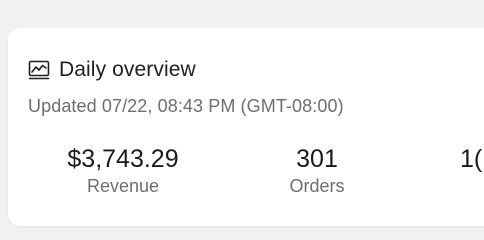  Describe the element at coordinates (317, 159) in the screenshot. I see `metric-value: 301` at that location.